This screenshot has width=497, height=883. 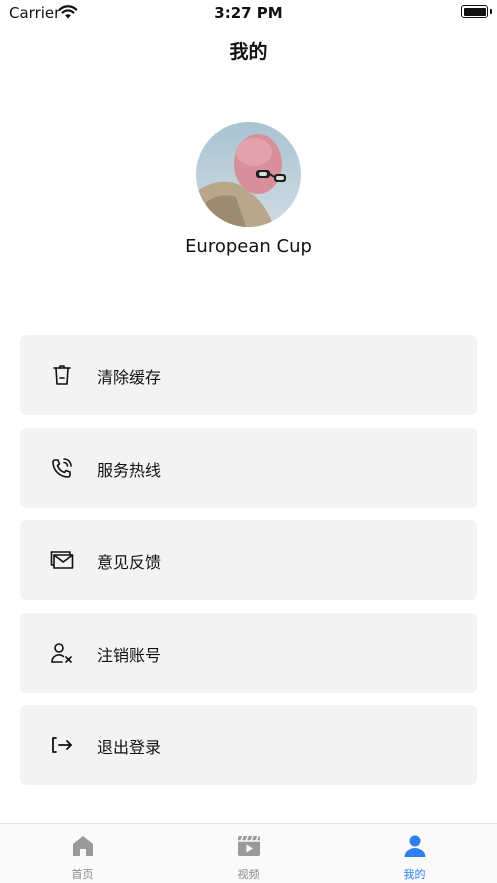 I want to click on avatar, so click(x=248, y=174).